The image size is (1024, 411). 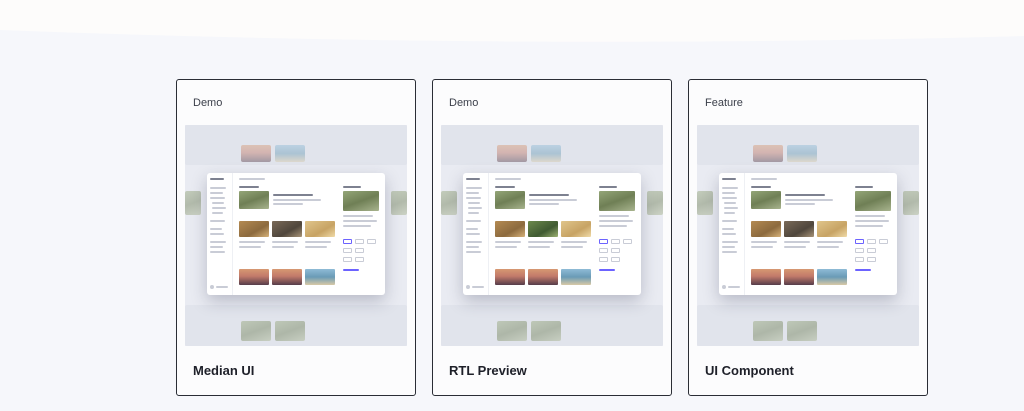 What do you see at coordinates (749, 370) in the screenshot?
I see `card-title: UI Component` at bounding box center [749, 370].